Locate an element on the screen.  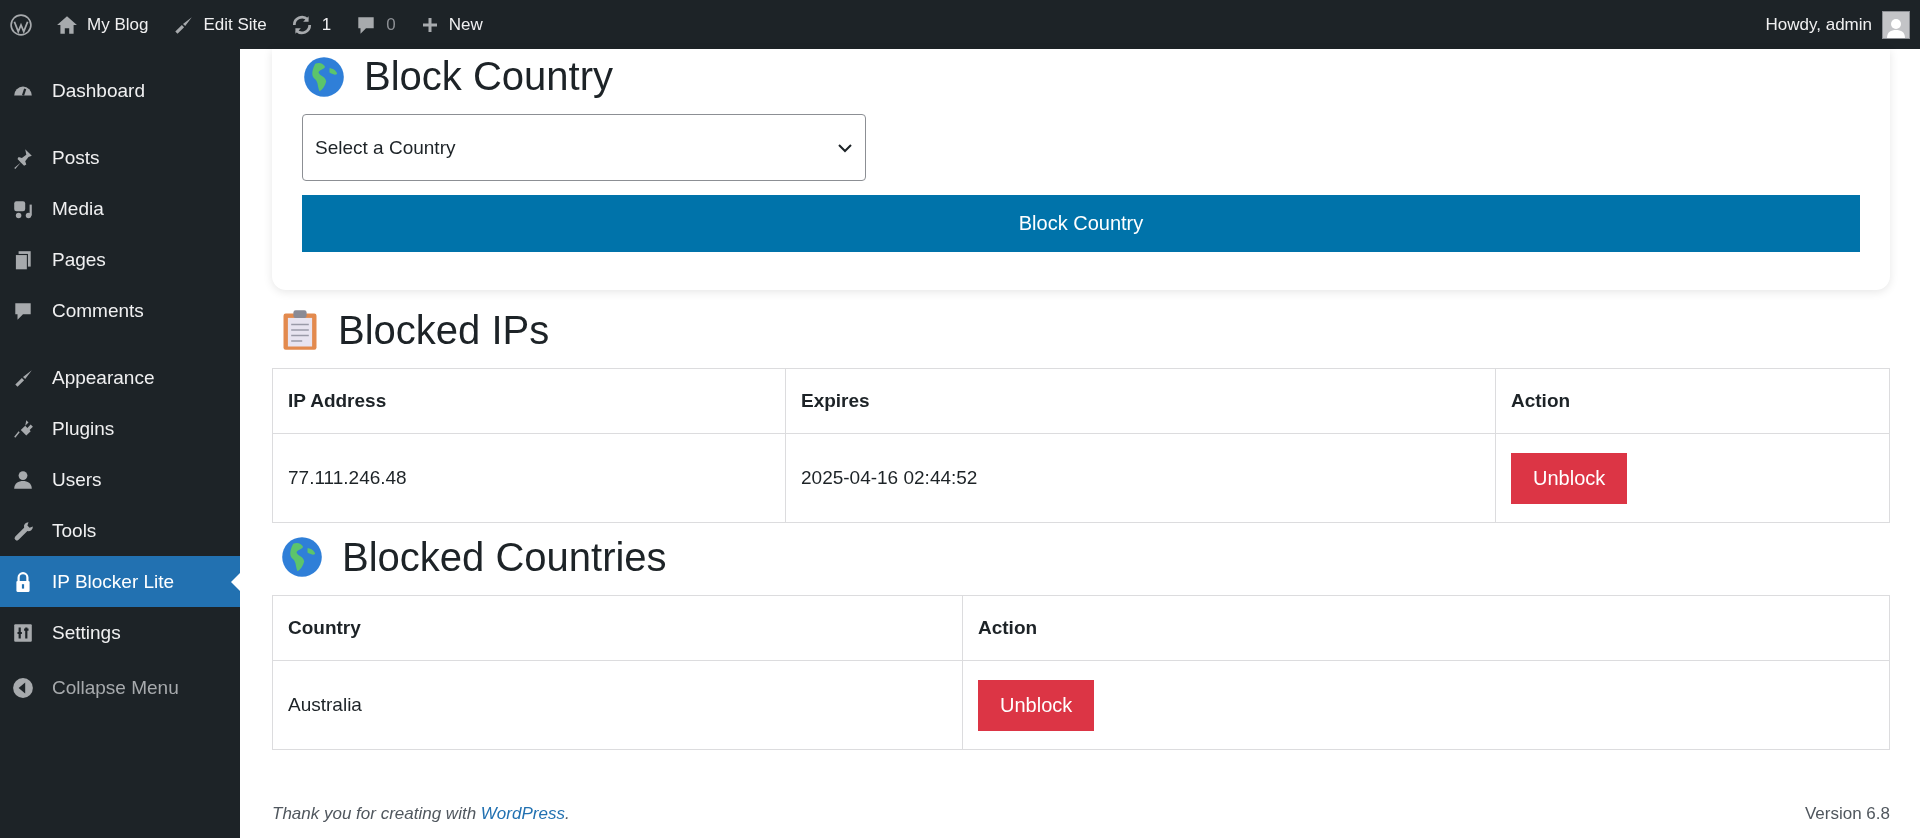
sidebar-item: Plugins is located at coordinates (120, 428).